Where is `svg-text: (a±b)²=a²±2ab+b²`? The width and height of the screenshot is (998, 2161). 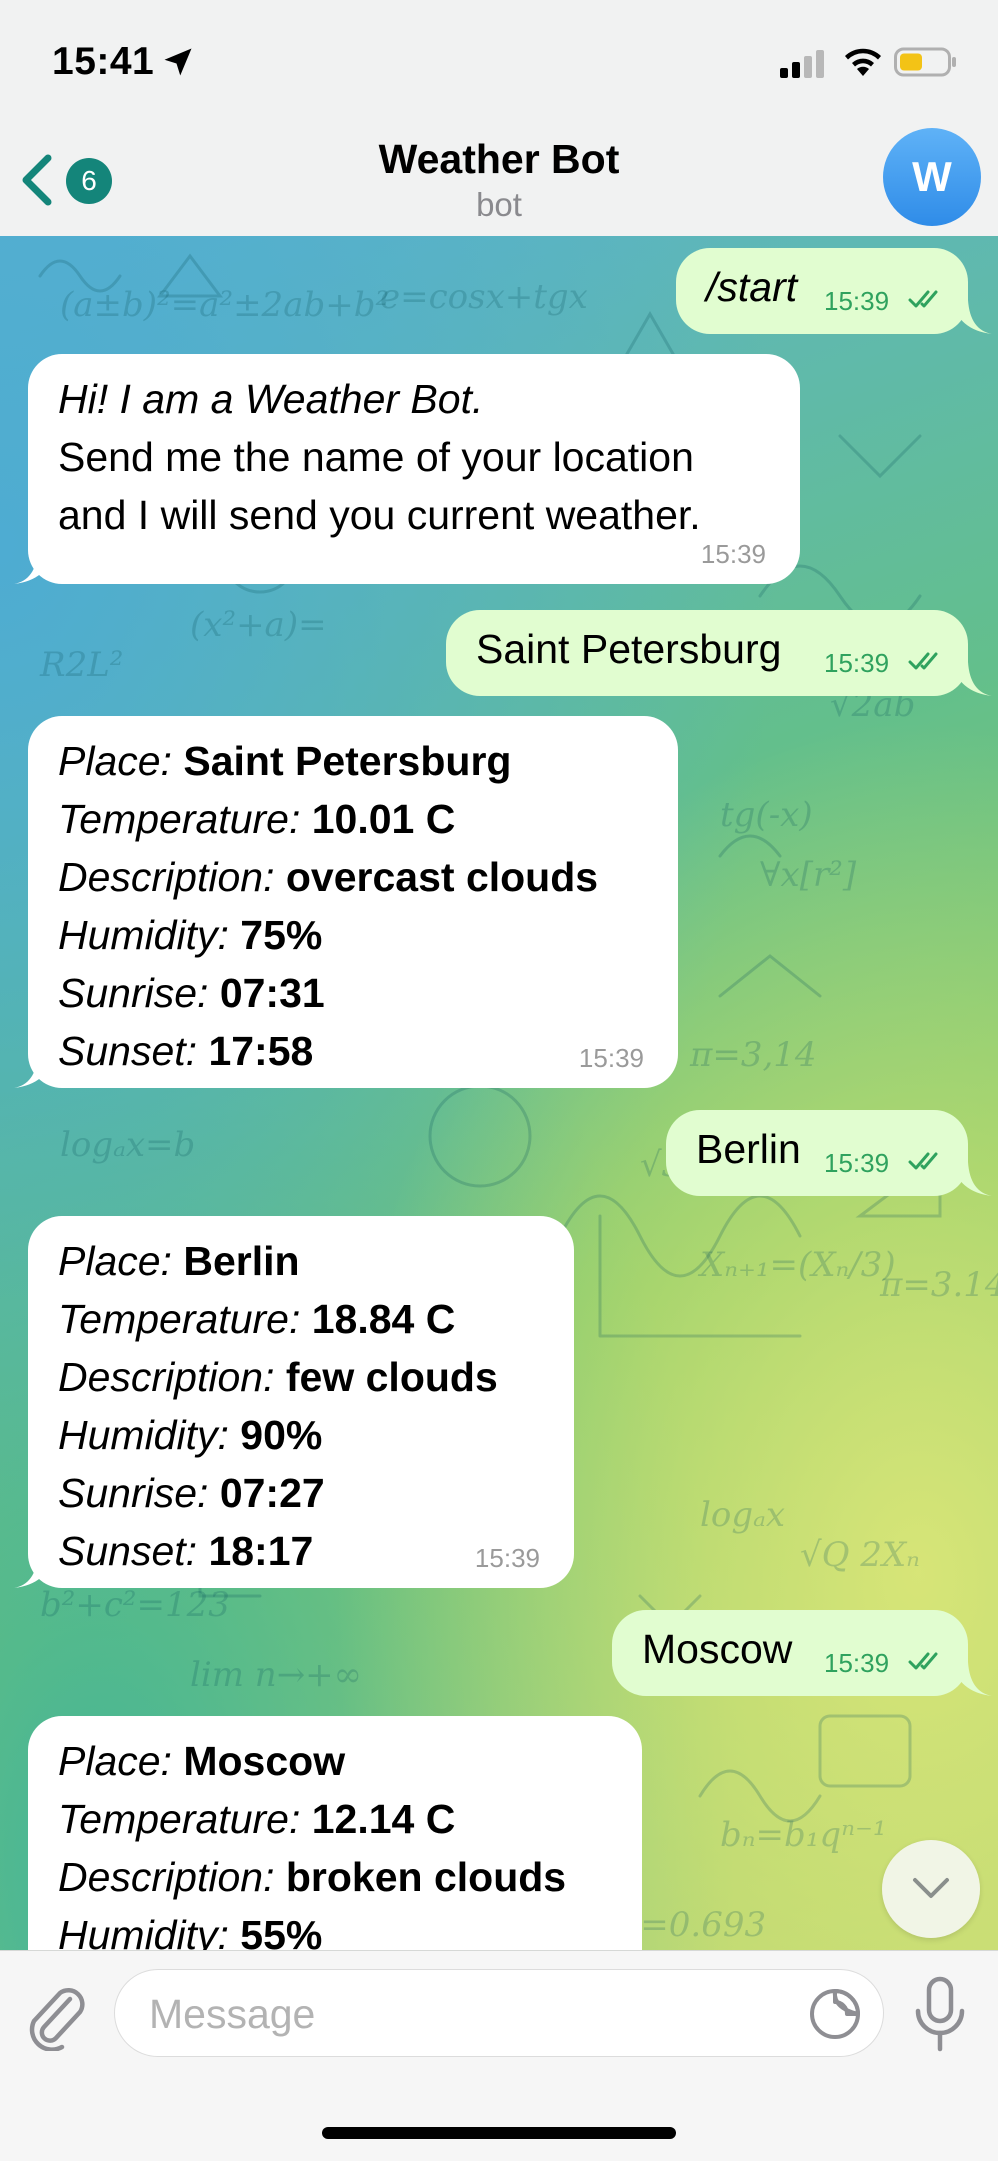 svg-text: (a±b)²=a²±2ab+b² is located at coordinates (224, 305).